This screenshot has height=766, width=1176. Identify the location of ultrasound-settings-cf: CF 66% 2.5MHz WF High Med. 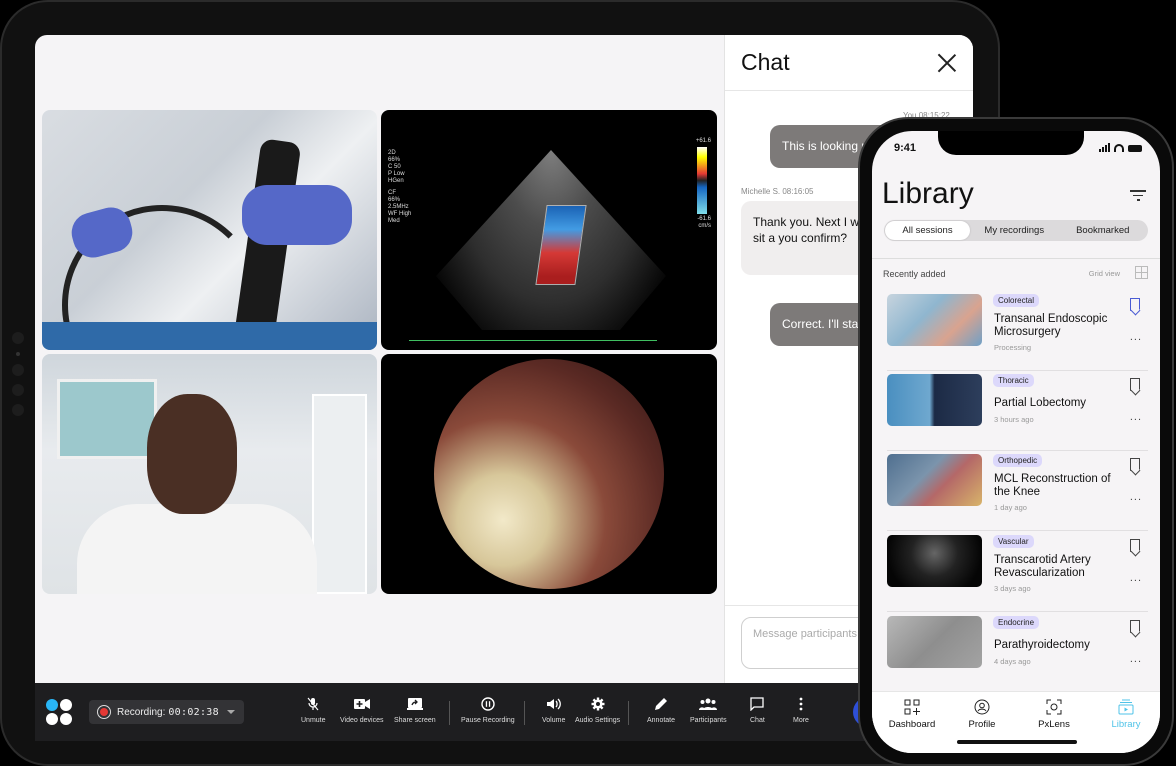
(400, 207).